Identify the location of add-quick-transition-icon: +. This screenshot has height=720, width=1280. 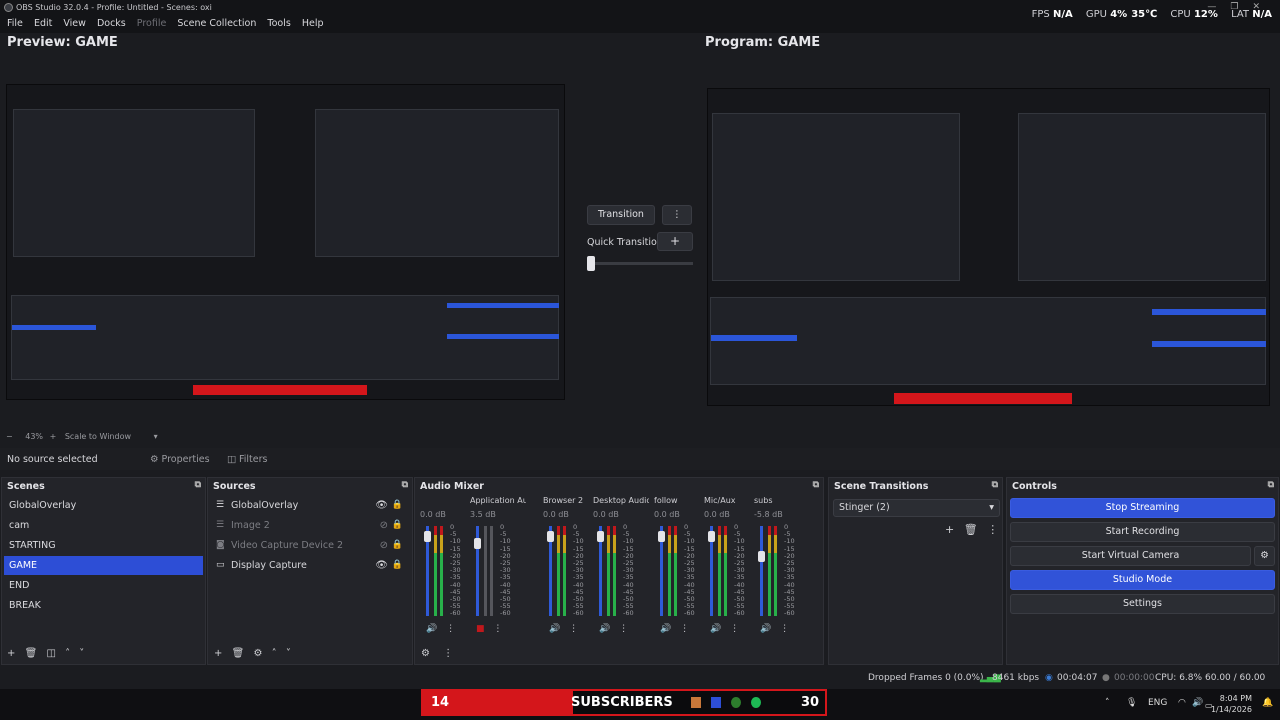
(675, 241).